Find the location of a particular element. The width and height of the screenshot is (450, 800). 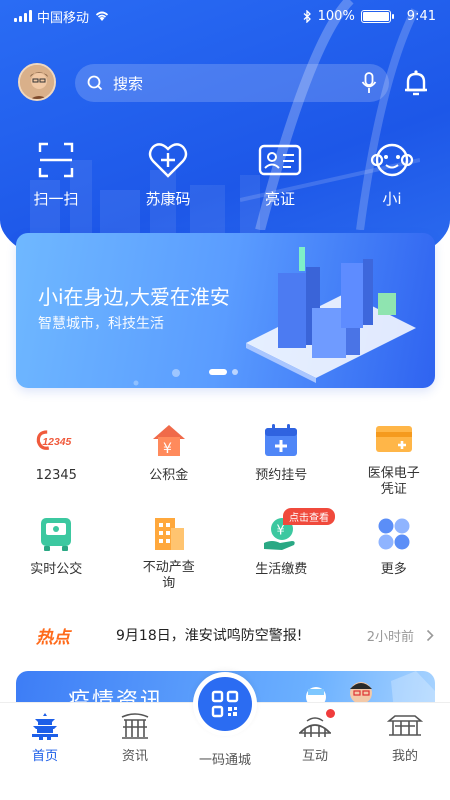

hotline-12345-icon: 12345 is located at coordinates (54, 440).